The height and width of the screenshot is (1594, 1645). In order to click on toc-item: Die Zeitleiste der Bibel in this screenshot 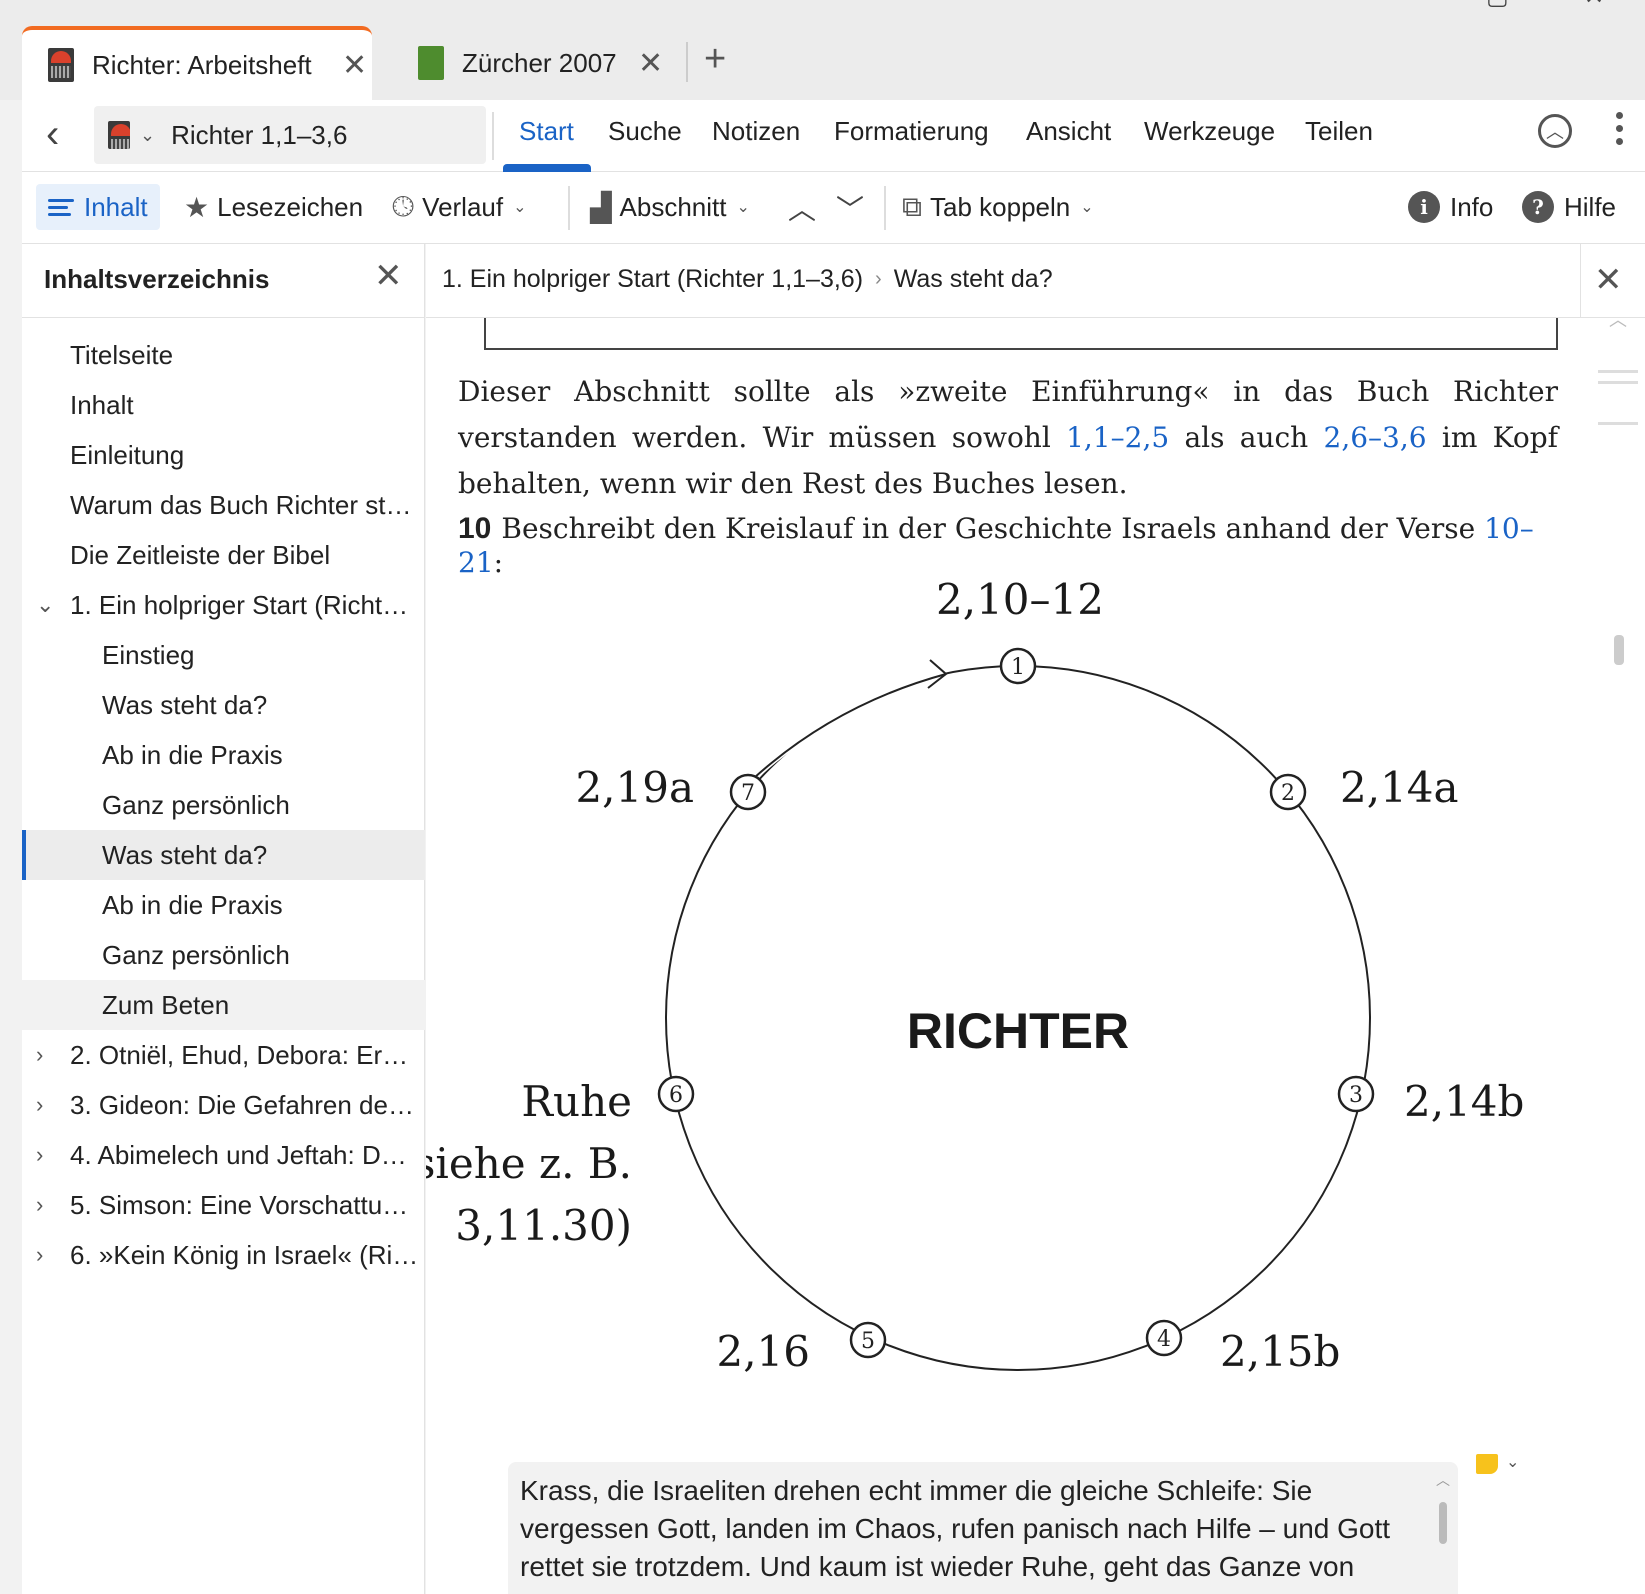, I will do `click(223, 555)`.